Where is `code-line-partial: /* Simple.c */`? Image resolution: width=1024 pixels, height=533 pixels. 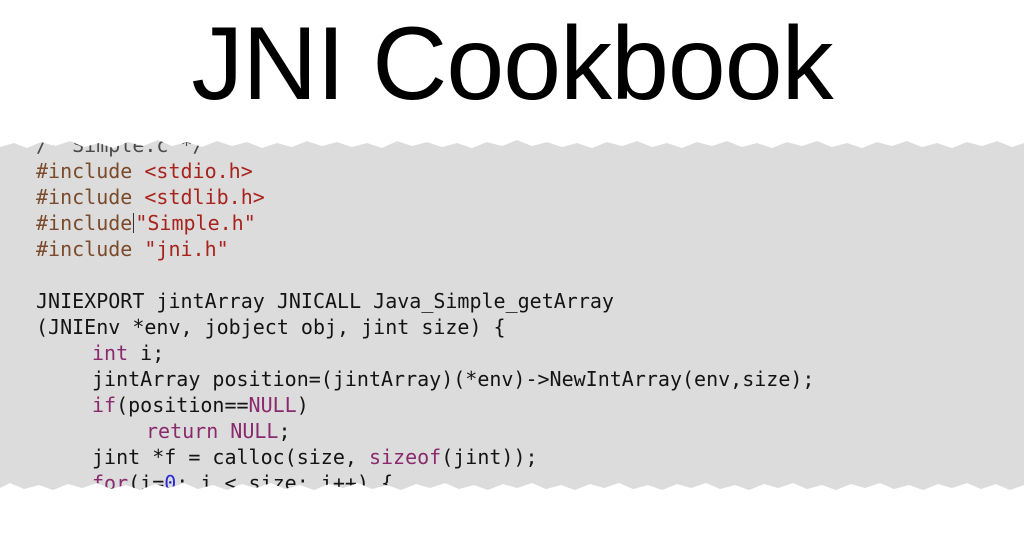
code-line-partial: /* Simple.c */ is located at coordinates (120, 145).